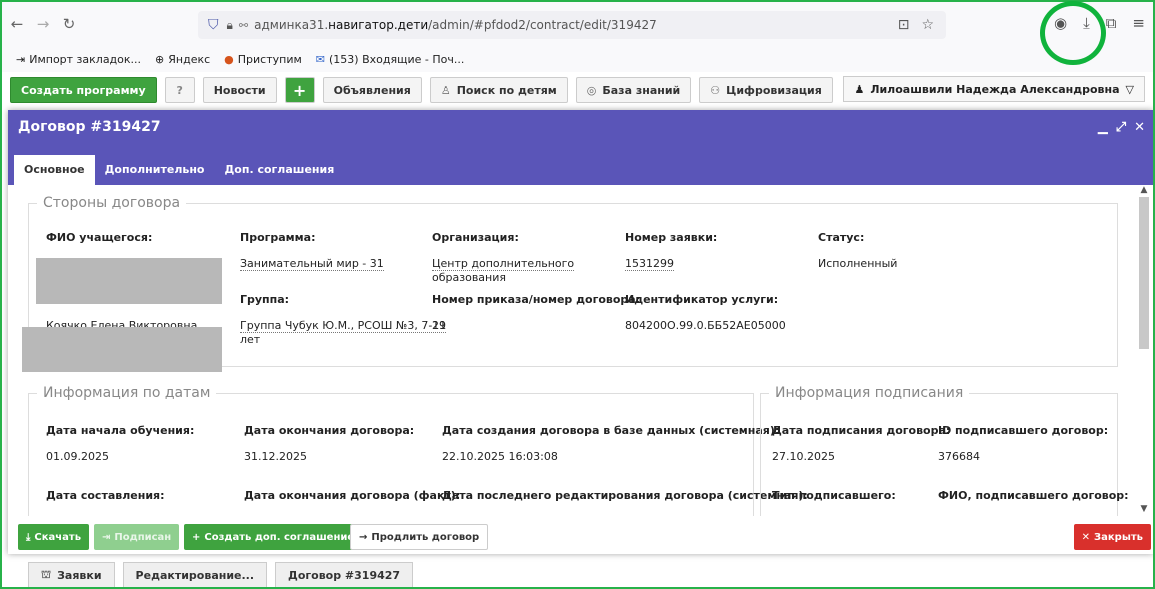 Image resolution: width=1155 pixels, height=589 pixels. Describe the element at coordinates (155, 170) in the screenshot. I see `tab-additional: Дополнительно` at that location.